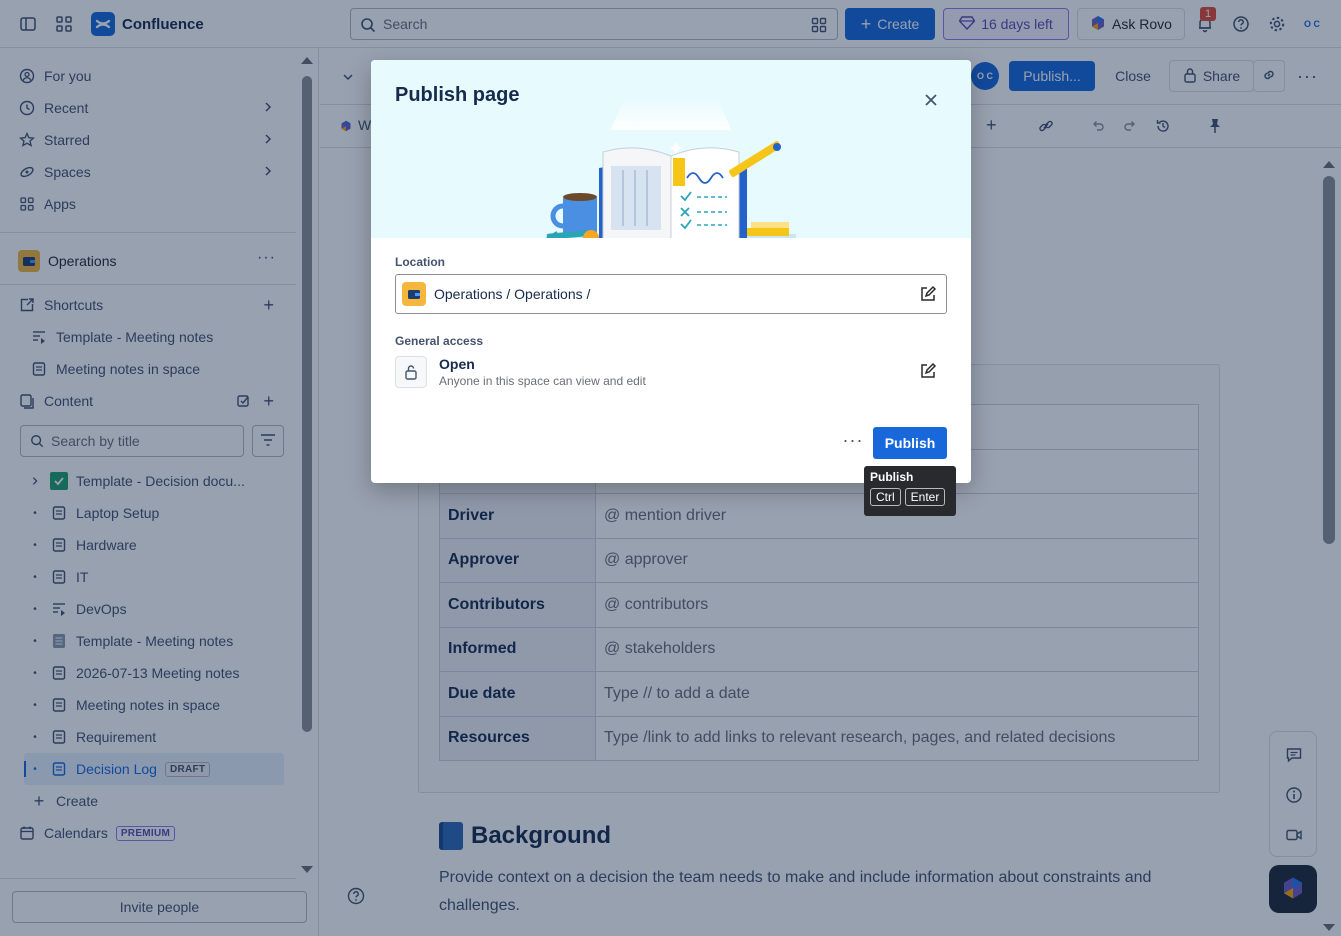  What do you see at coordinates (671, 294) in the screenshot?
I see `location-field: Operations / Operations /` at bounding box center [671, 294].